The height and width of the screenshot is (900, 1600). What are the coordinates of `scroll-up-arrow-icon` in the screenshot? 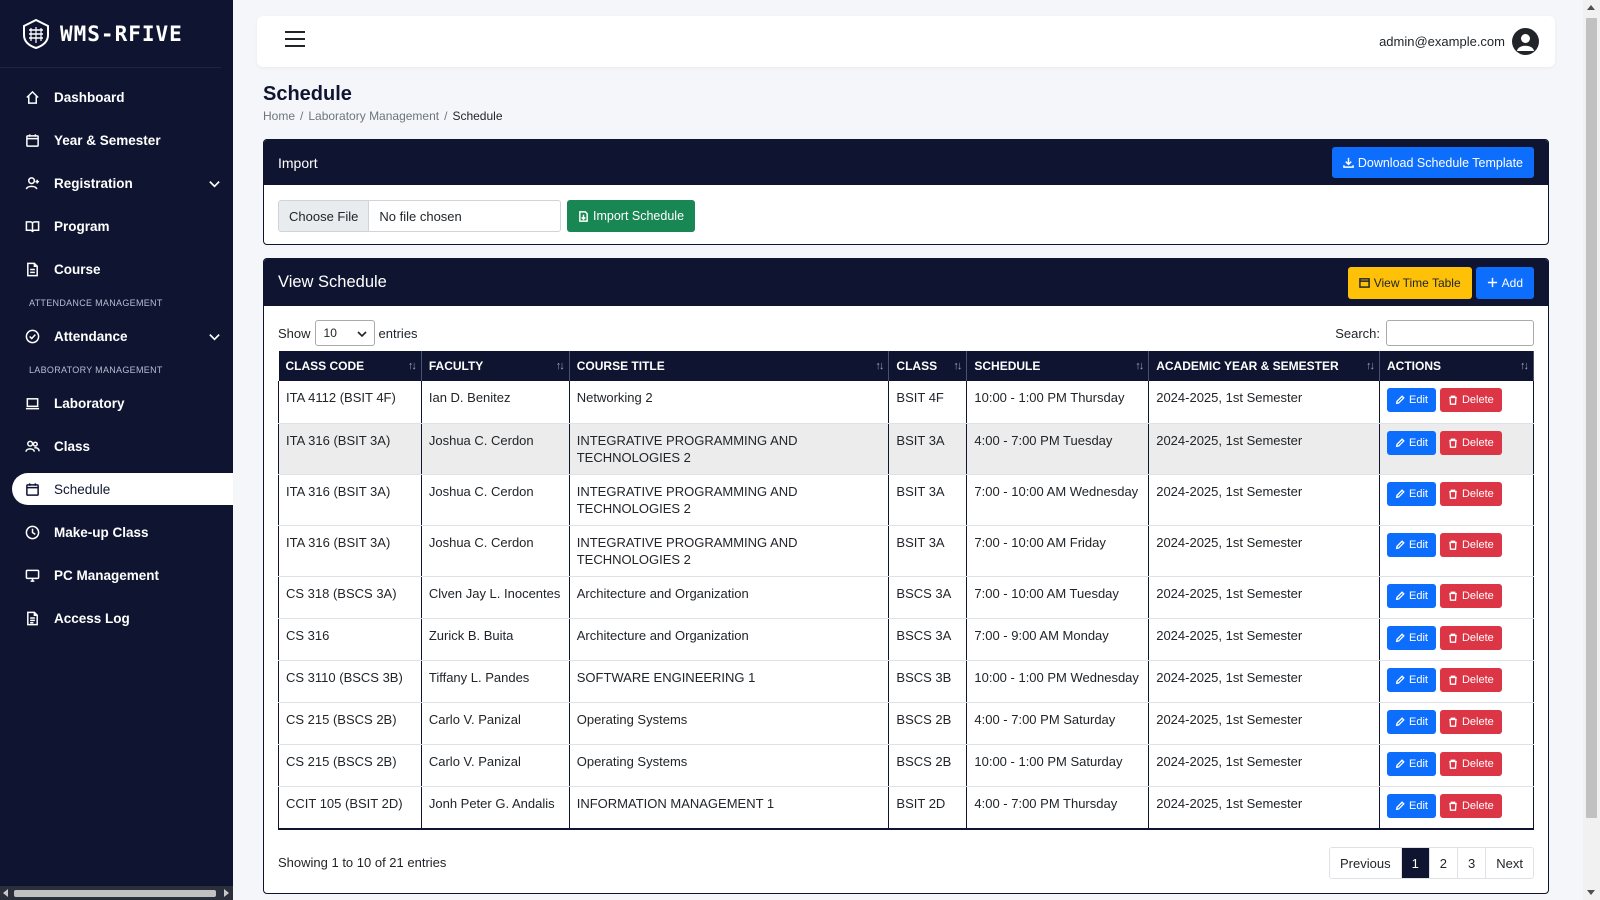 It's located at (1591, 7).